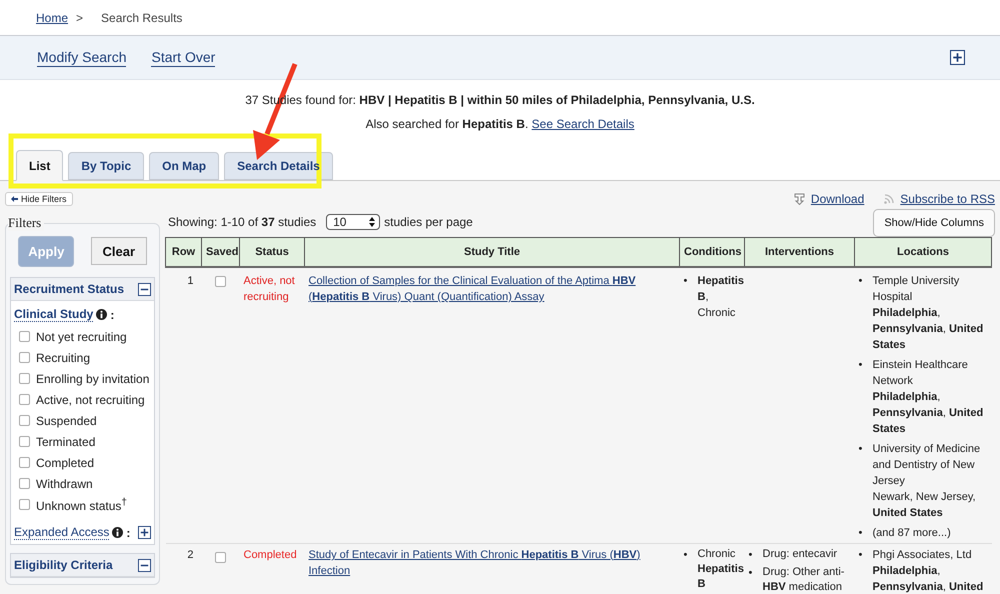 The image size is (1000, 594). I want to click on intervention-item: Drug: entecavir, so click(800, 554).